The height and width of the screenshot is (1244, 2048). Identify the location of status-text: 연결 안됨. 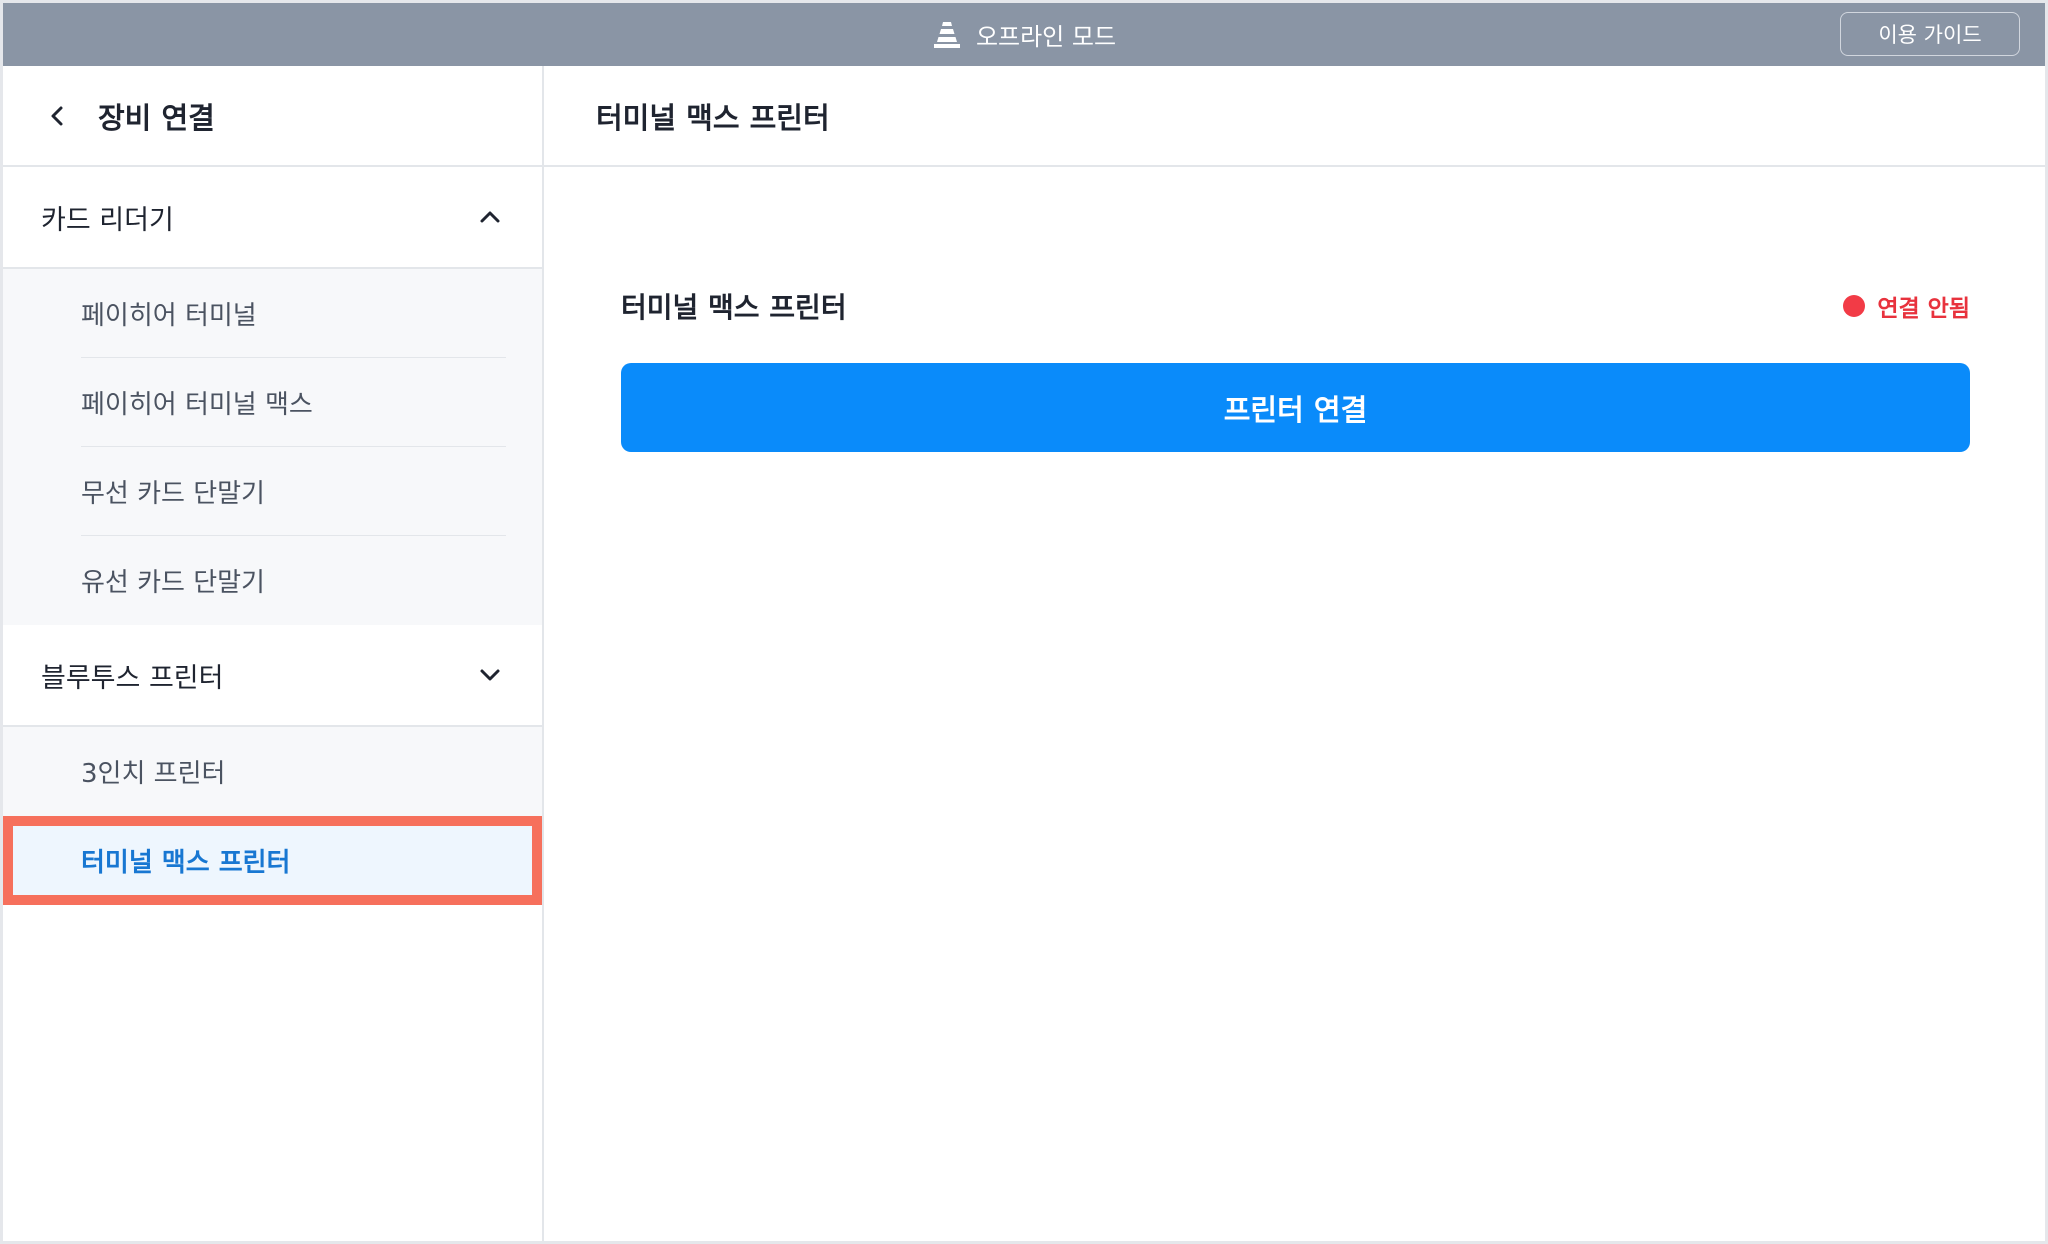
(1923, 309).